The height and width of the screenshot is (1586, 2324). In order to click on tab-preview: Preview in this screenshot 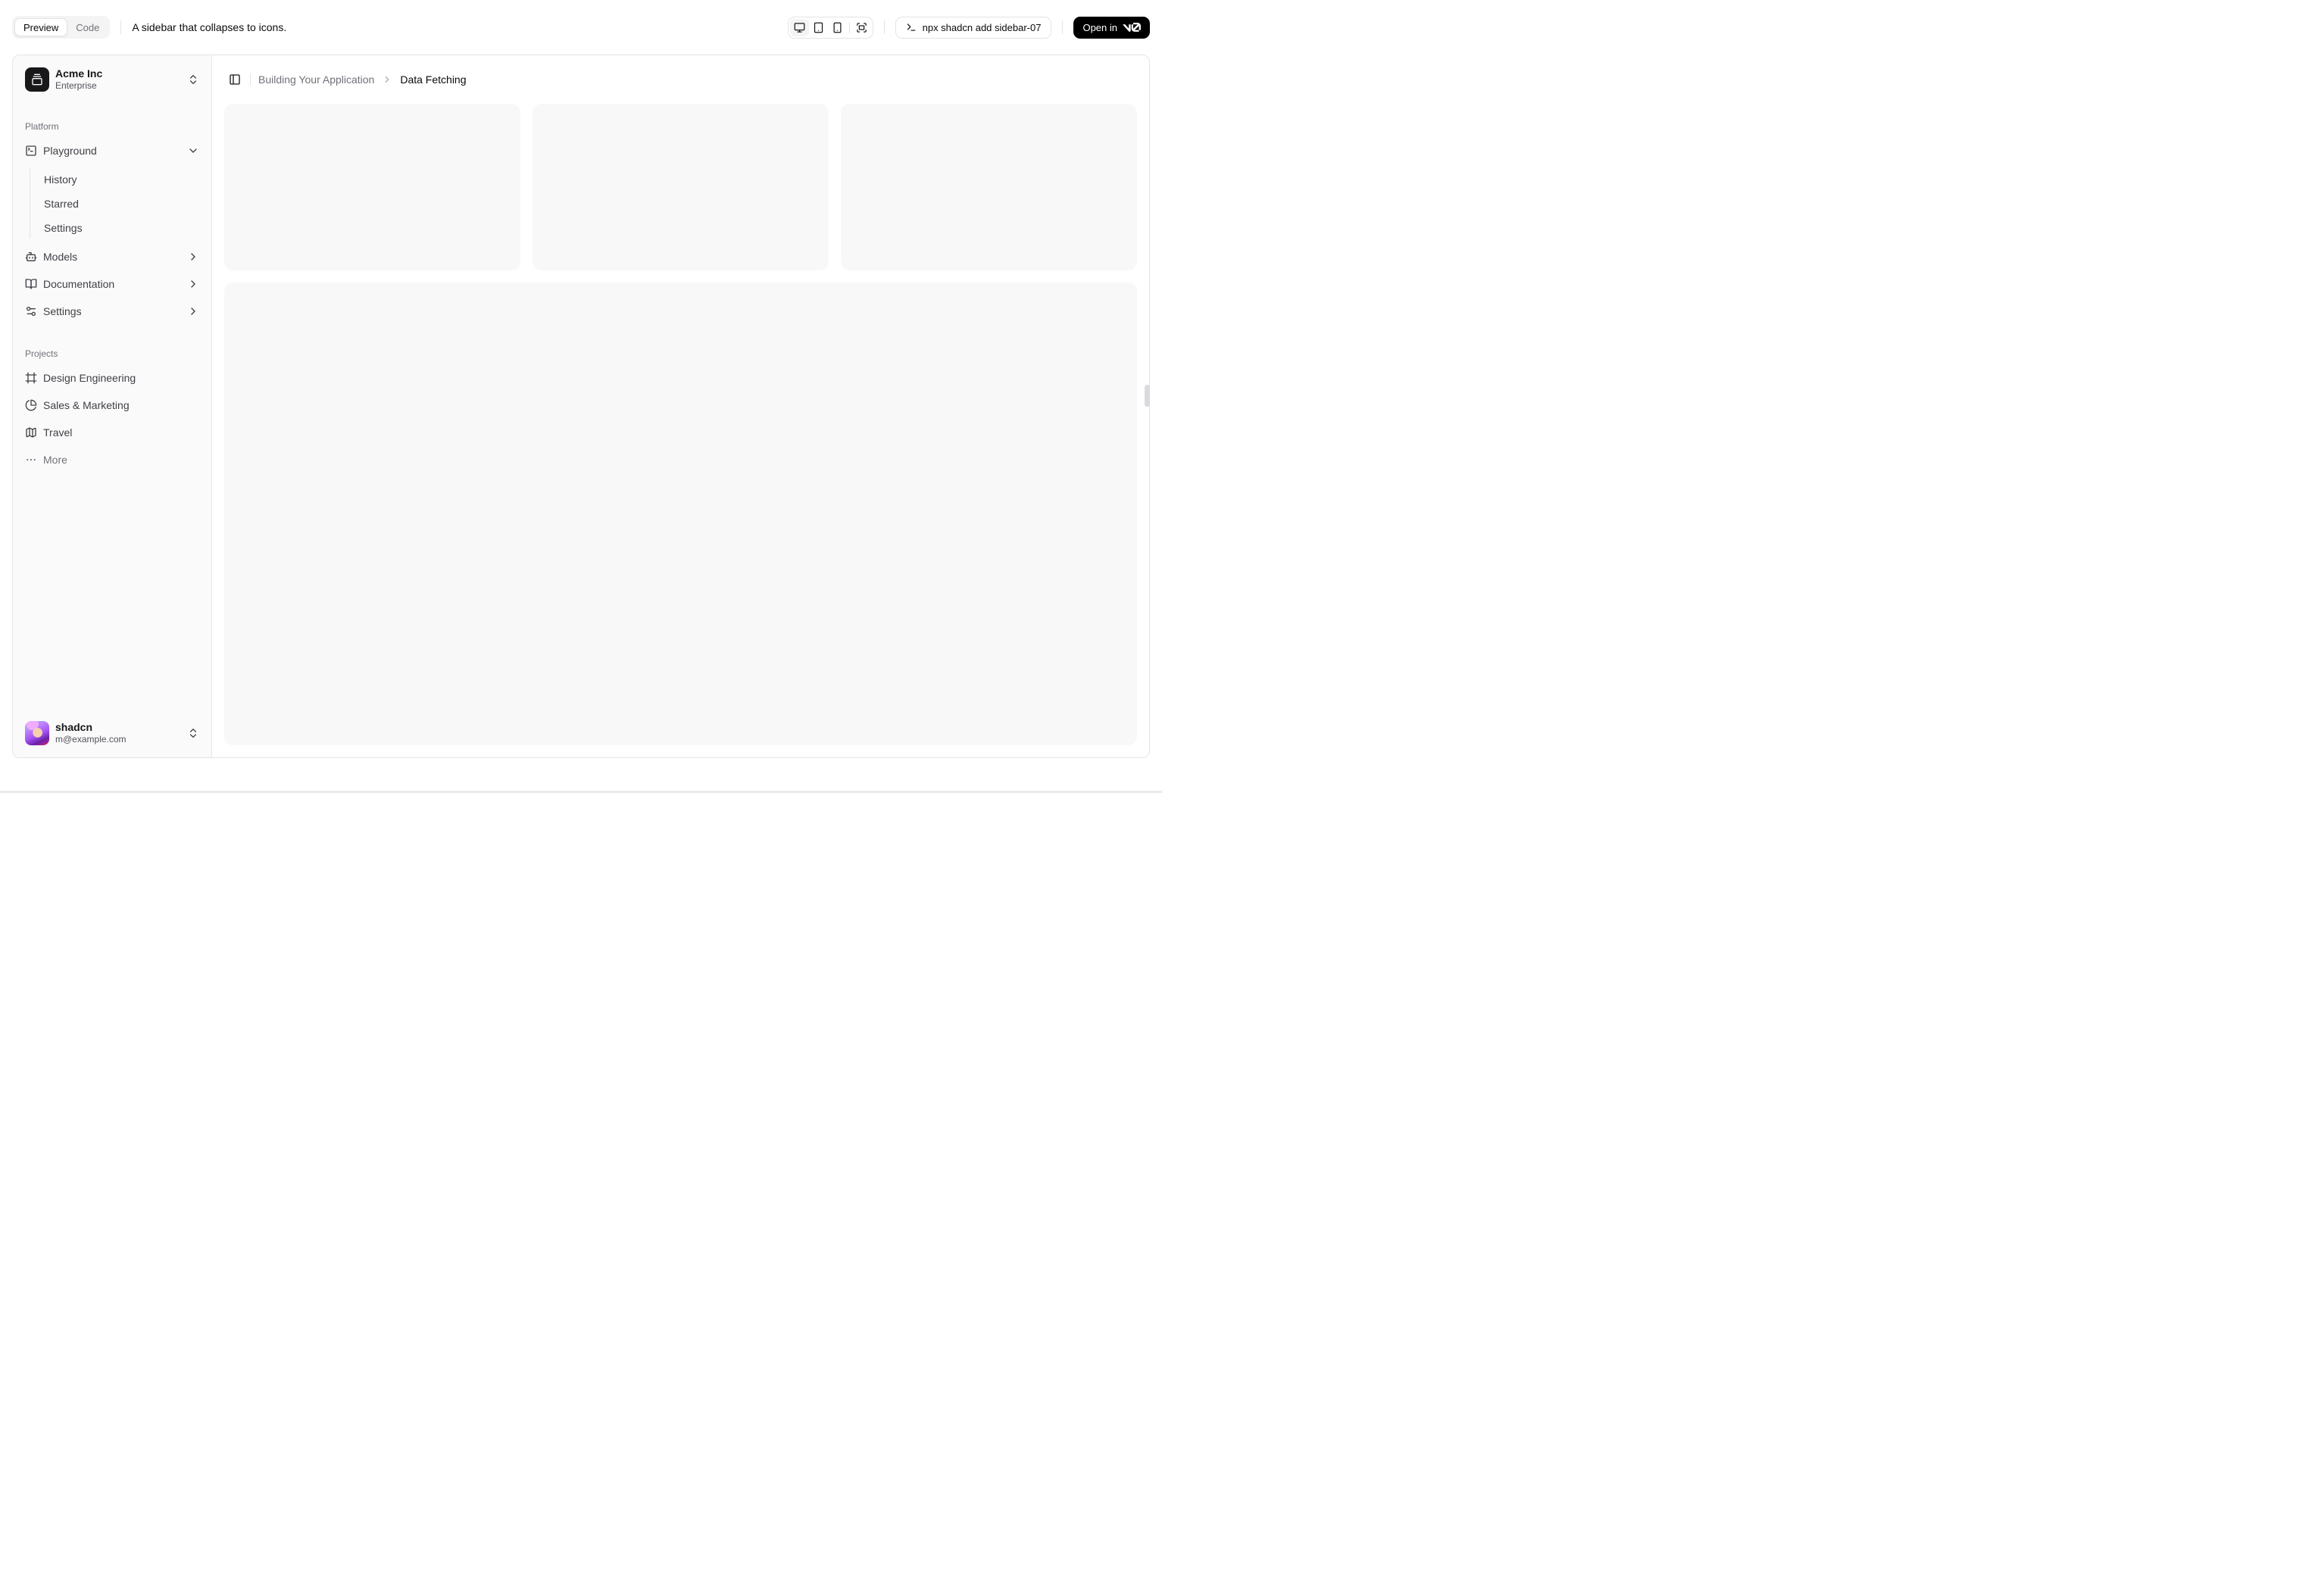, I will do `click(41, 27)`.